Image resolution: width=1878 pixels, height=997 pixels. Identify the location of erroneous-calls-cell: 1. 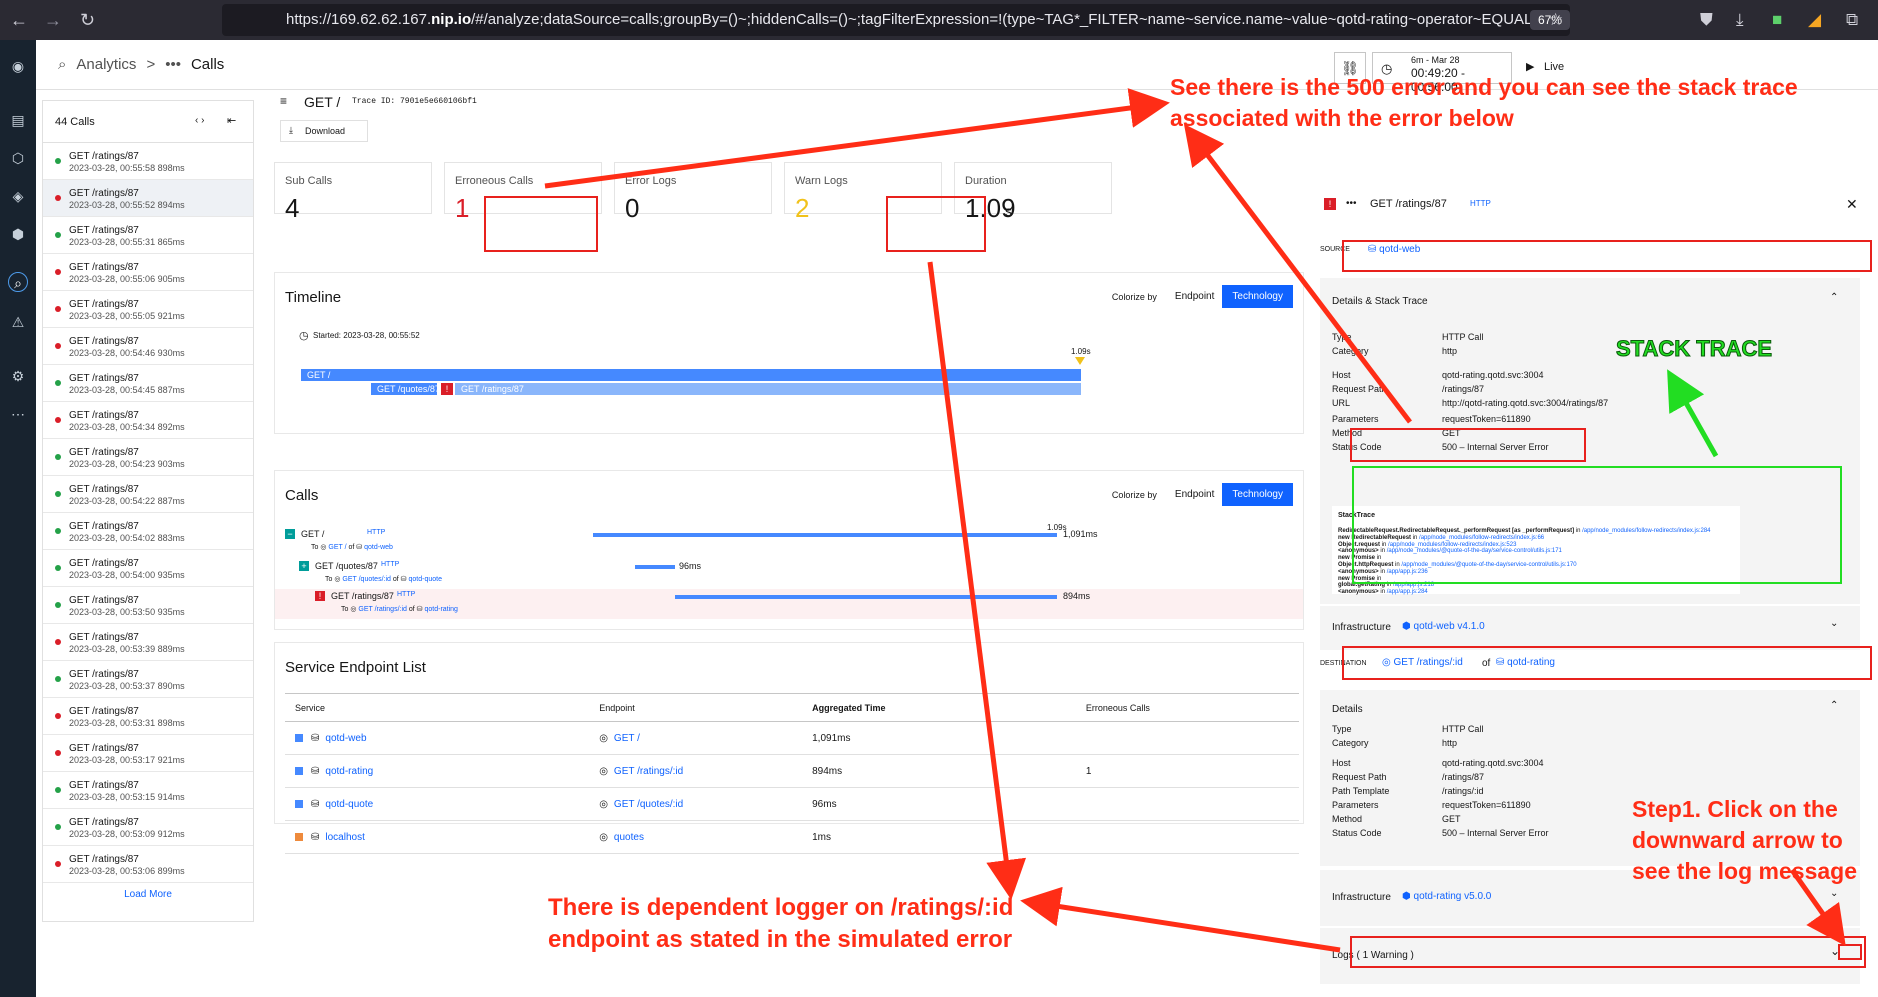
(1187, 771).